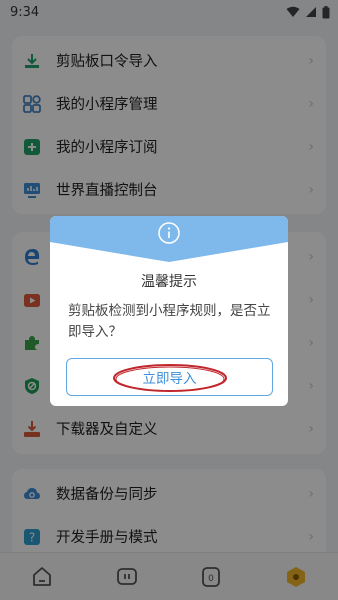 This screenshot has height=600, width=338. Describe the element at coordinates (169, 321) in the screenshot. I see `dialog-message: 剪贴板检测到小程序规则，是否立即导入？` at that location.